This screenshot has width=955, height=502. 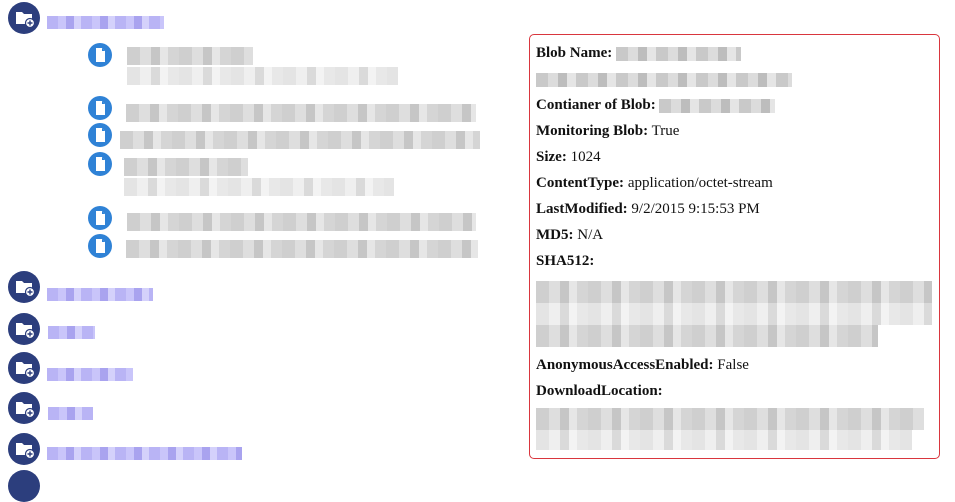 I want to click on blob-name-row: Blob Name:, so click(x=638, y=53).